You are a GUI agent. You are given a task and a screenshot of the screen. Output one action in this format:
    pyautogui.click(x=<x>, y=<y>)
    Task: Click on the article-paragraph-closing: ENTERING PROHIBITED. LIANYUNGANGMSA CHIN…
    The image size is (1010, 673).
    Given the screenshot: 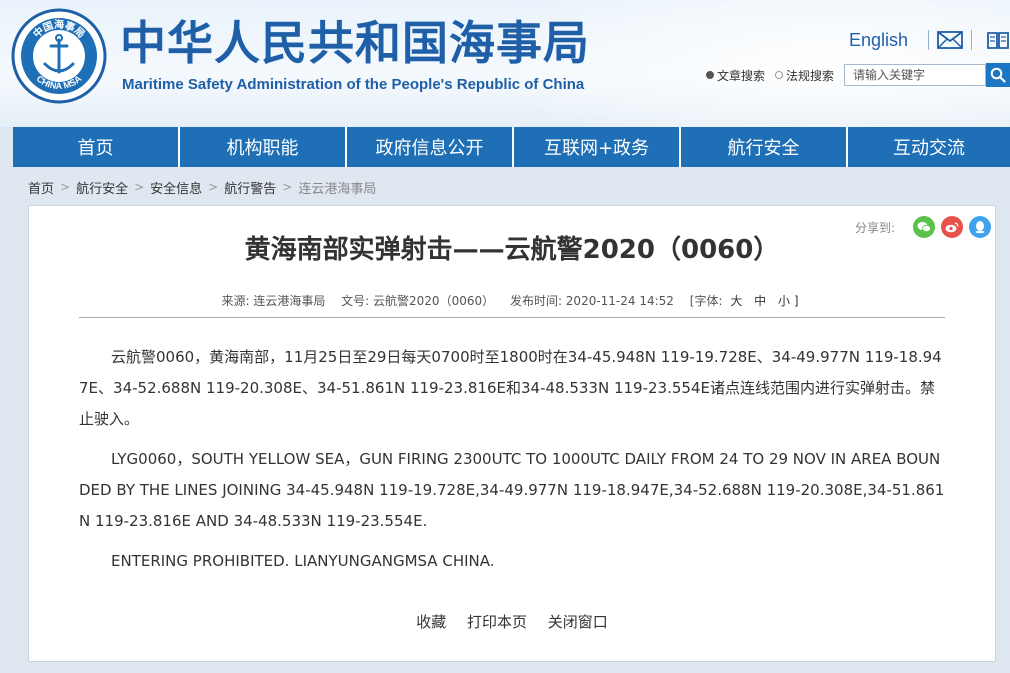 What is the action you would take?
    pyautogui.click(x=303, y=561)
    